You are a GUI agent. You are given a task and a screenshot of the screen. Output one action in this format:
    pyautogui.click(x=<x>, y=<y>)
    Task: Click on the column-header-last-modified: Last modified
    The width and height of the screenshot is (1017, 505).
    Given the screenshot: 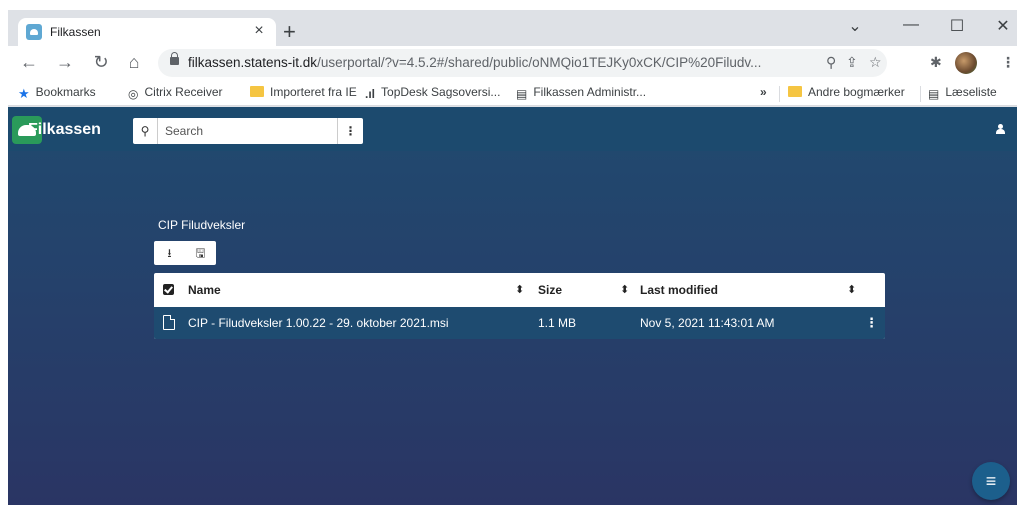 What is the action you would take?
    pyautogui.click(x=679, y=290)
    